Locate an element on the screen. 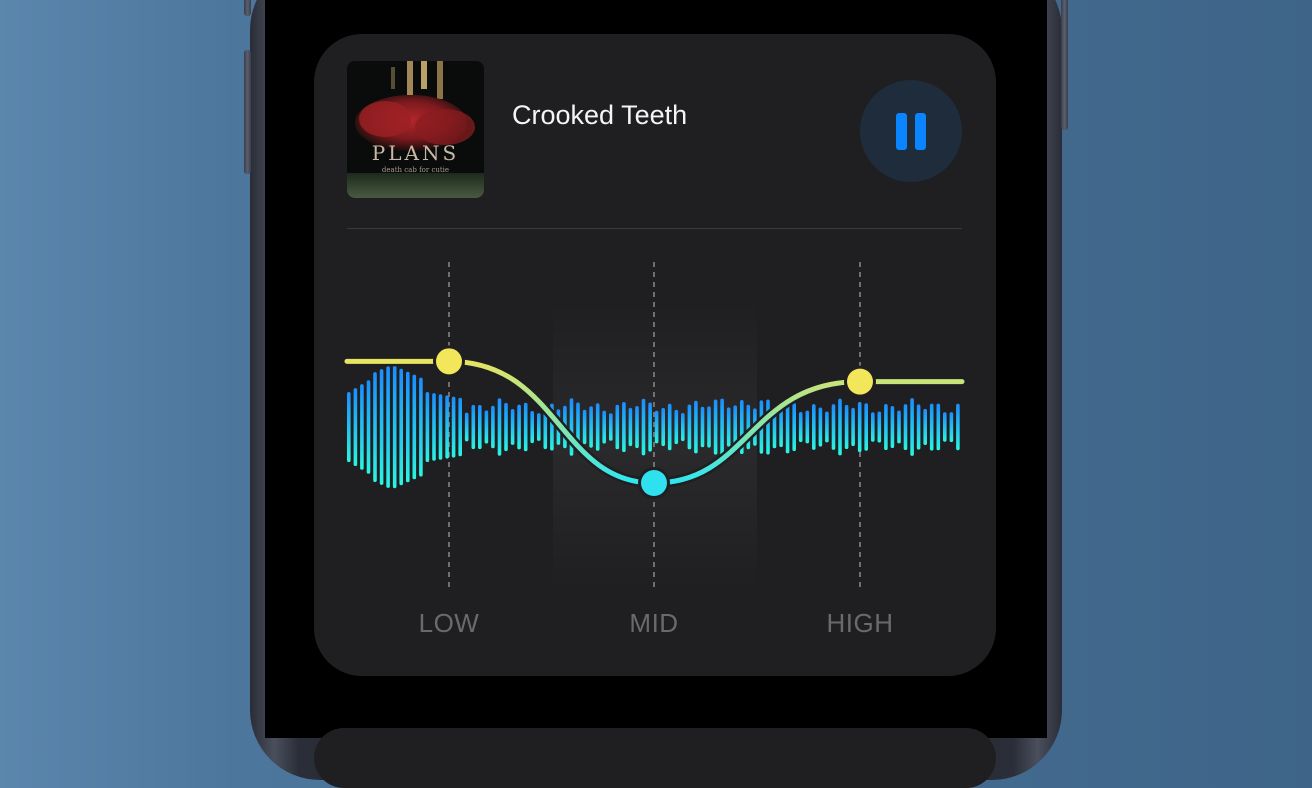 This screenshot has height=788, width=1312. eq-handle-mid is located at coordinates (654, 483).